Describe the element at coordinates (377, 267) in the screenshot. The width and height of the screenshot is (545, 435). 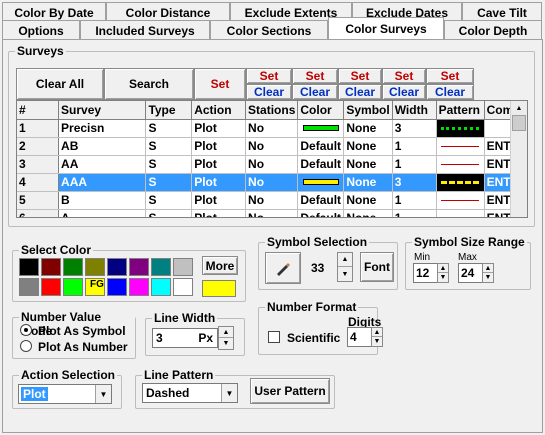
I see `font-button: Font` at that location.